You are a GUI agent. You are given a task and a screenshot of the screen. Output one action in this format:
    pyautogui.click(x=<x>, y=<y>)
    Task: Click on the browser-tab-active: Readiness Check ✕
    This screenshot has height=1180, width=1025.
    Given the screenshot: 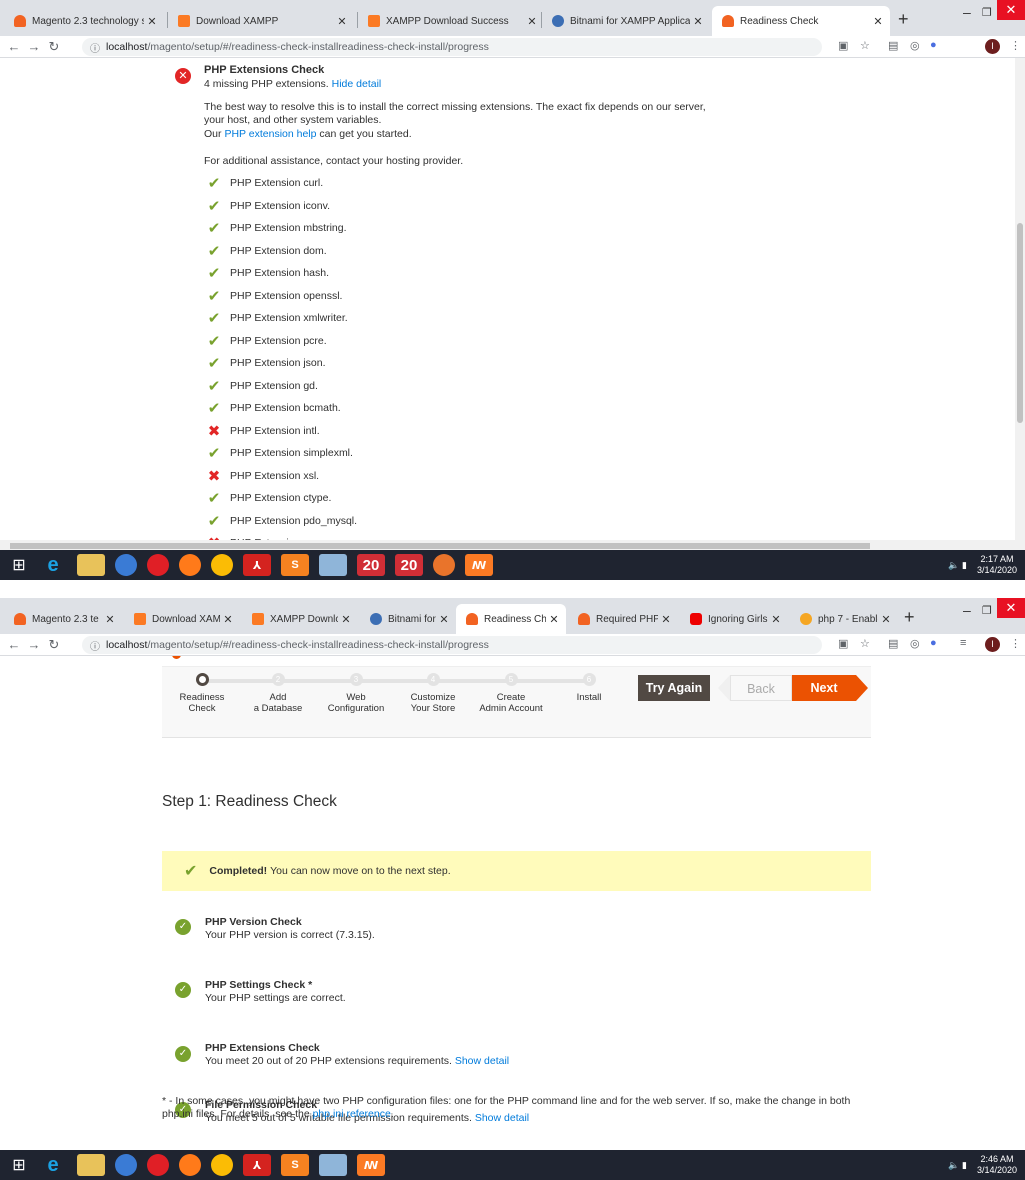 What is the action you would take?
    pyautogui.click(x=801, y=21)
    